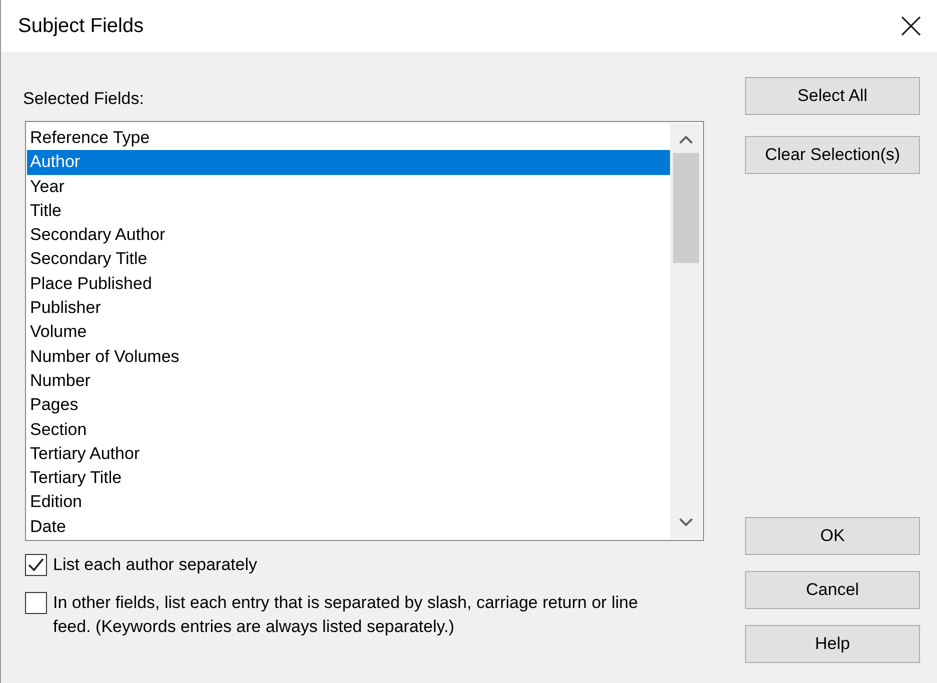 This screenshot has width=937, height=683. What do you see at coordinates (83, 99) in the screenshot?
I see `list-label: Selected Fields:` at bounding box center [83, 99].